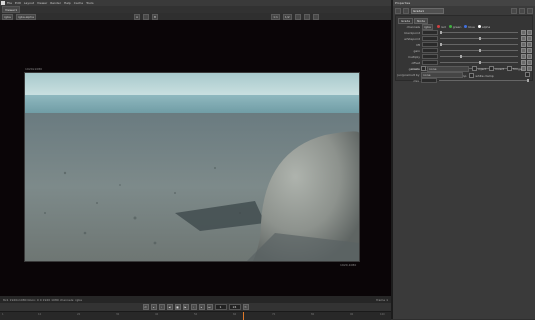 The width and height of the screenshot is (535, 320). What do you see at coordinates (3, 314) in the screenshot?
I see `timeline-tick-label: 1` at bounding box center [3, 314].